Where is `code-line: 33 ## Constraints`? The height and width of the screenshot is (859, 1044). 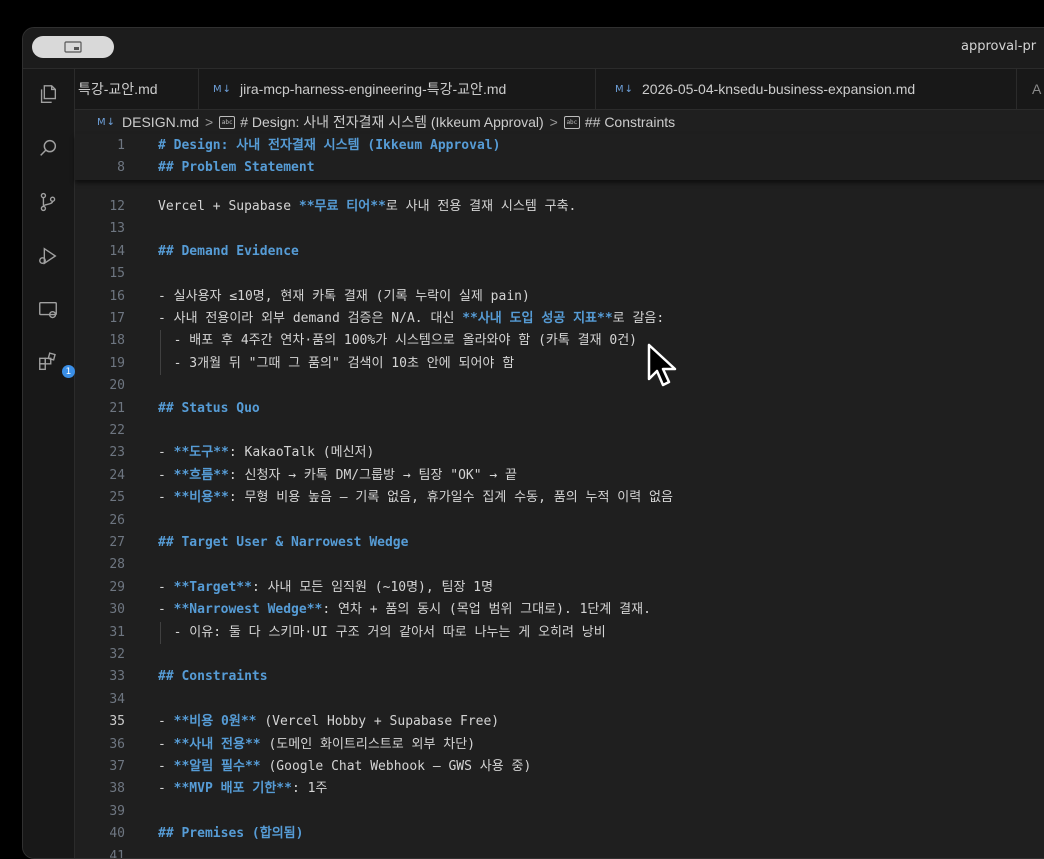 code-line: 33 ## Constraints is located at coordinates (559, 677).